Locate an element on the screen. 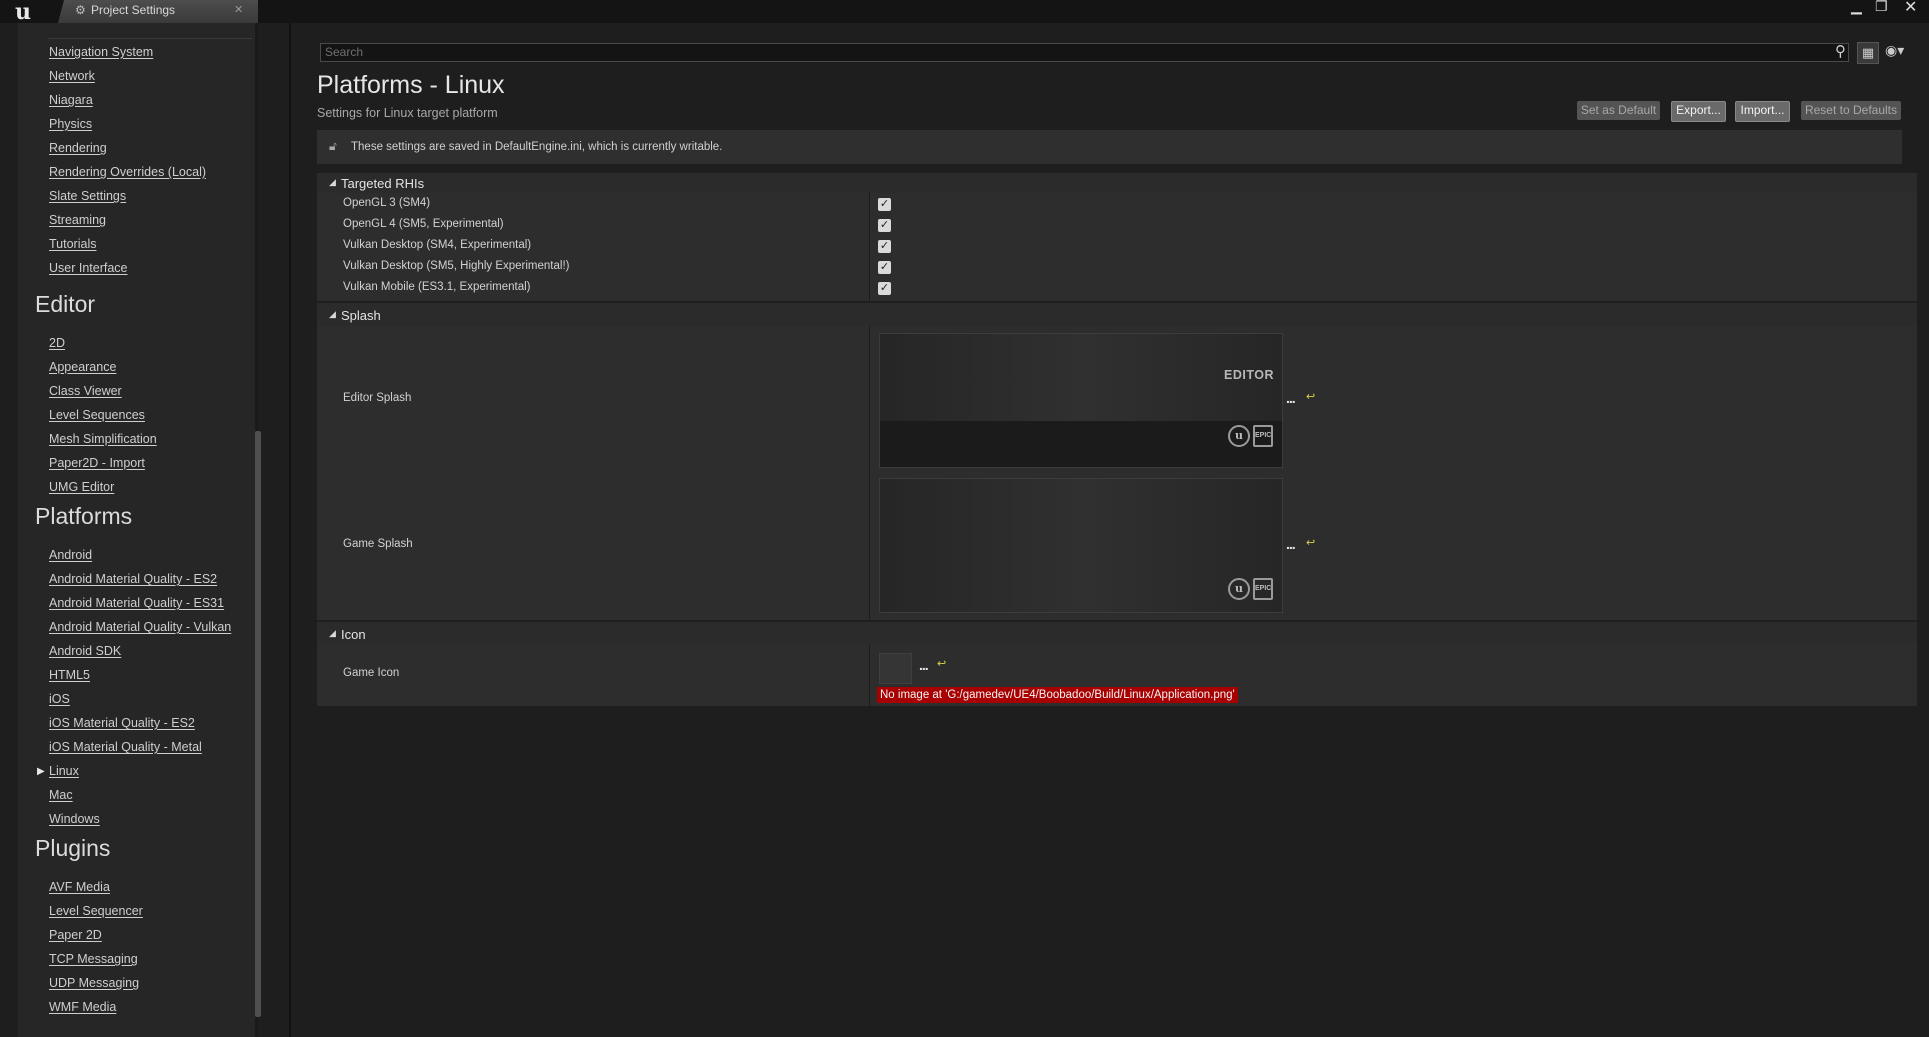 The width and height of the screenshot is (1929, 1037). section-header-icon: ◢ Icon is located at coordinates (1117, 633).